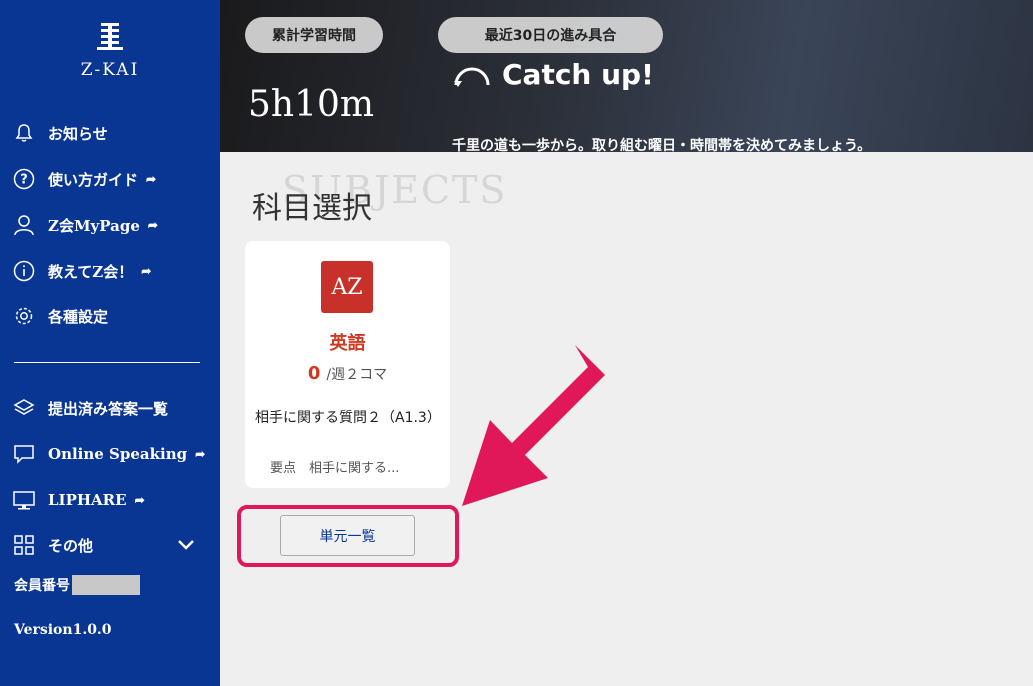 The width and height of the screenshot is (1033, 686). What do you see at coordinates (110, 36) in the screenshot?
I see `logo-mark-icon` at bounding box center [110, 36].